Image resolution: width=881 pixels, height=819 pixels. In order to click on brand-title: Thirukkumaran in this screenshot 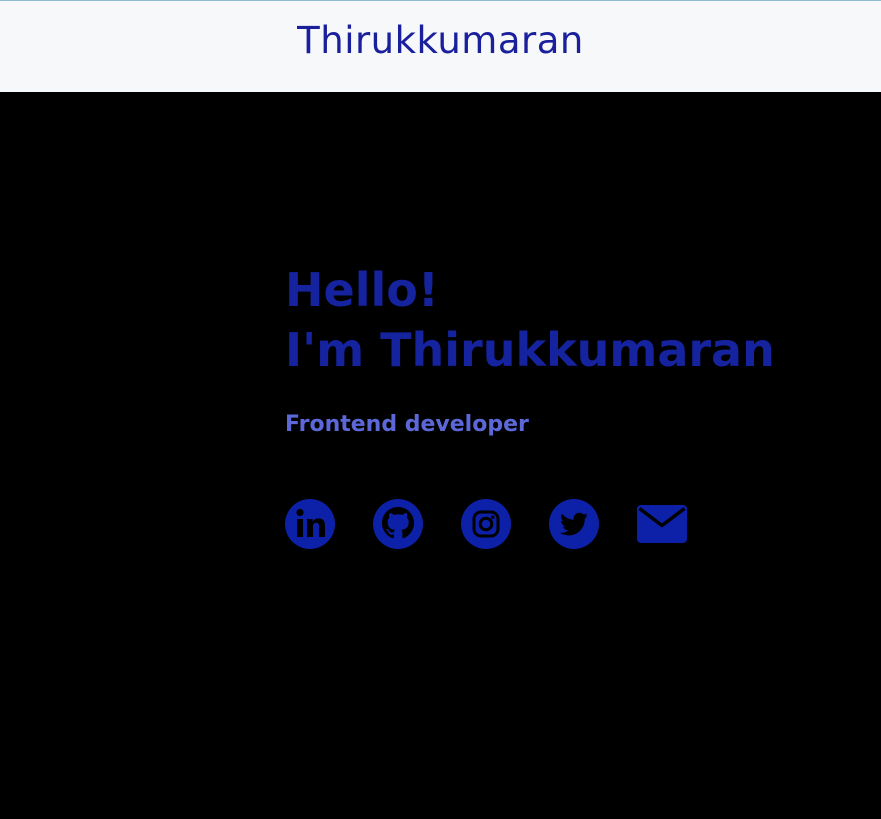, I will do `click(440, 40)`.